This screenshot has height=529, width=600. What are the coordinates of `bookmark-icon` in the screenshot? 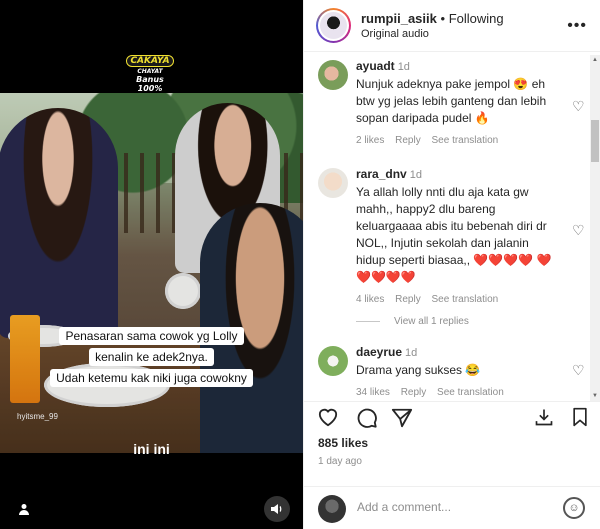 It's located at (580, 419).